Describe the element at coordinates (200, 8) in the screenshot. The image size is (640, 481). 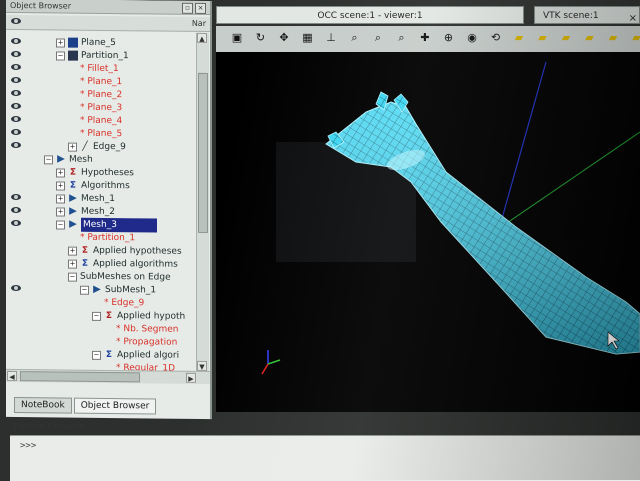
I see `close-panel-button: ×` at that location.